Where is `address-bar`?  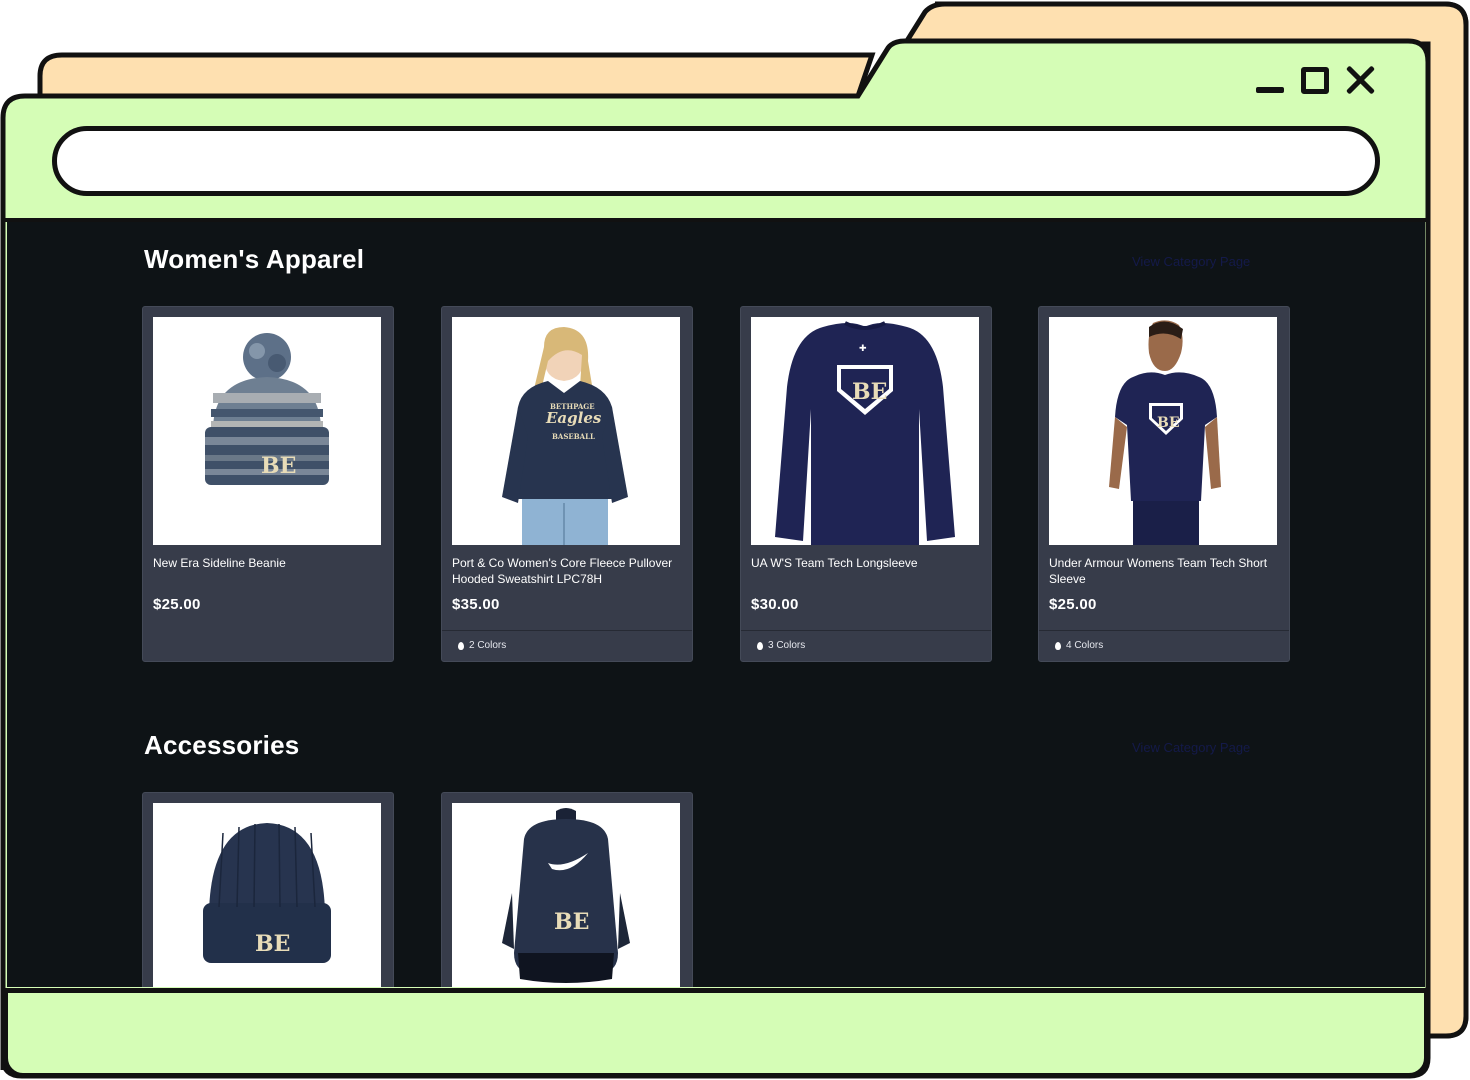 address-bar is located at coordinates (716, 161).